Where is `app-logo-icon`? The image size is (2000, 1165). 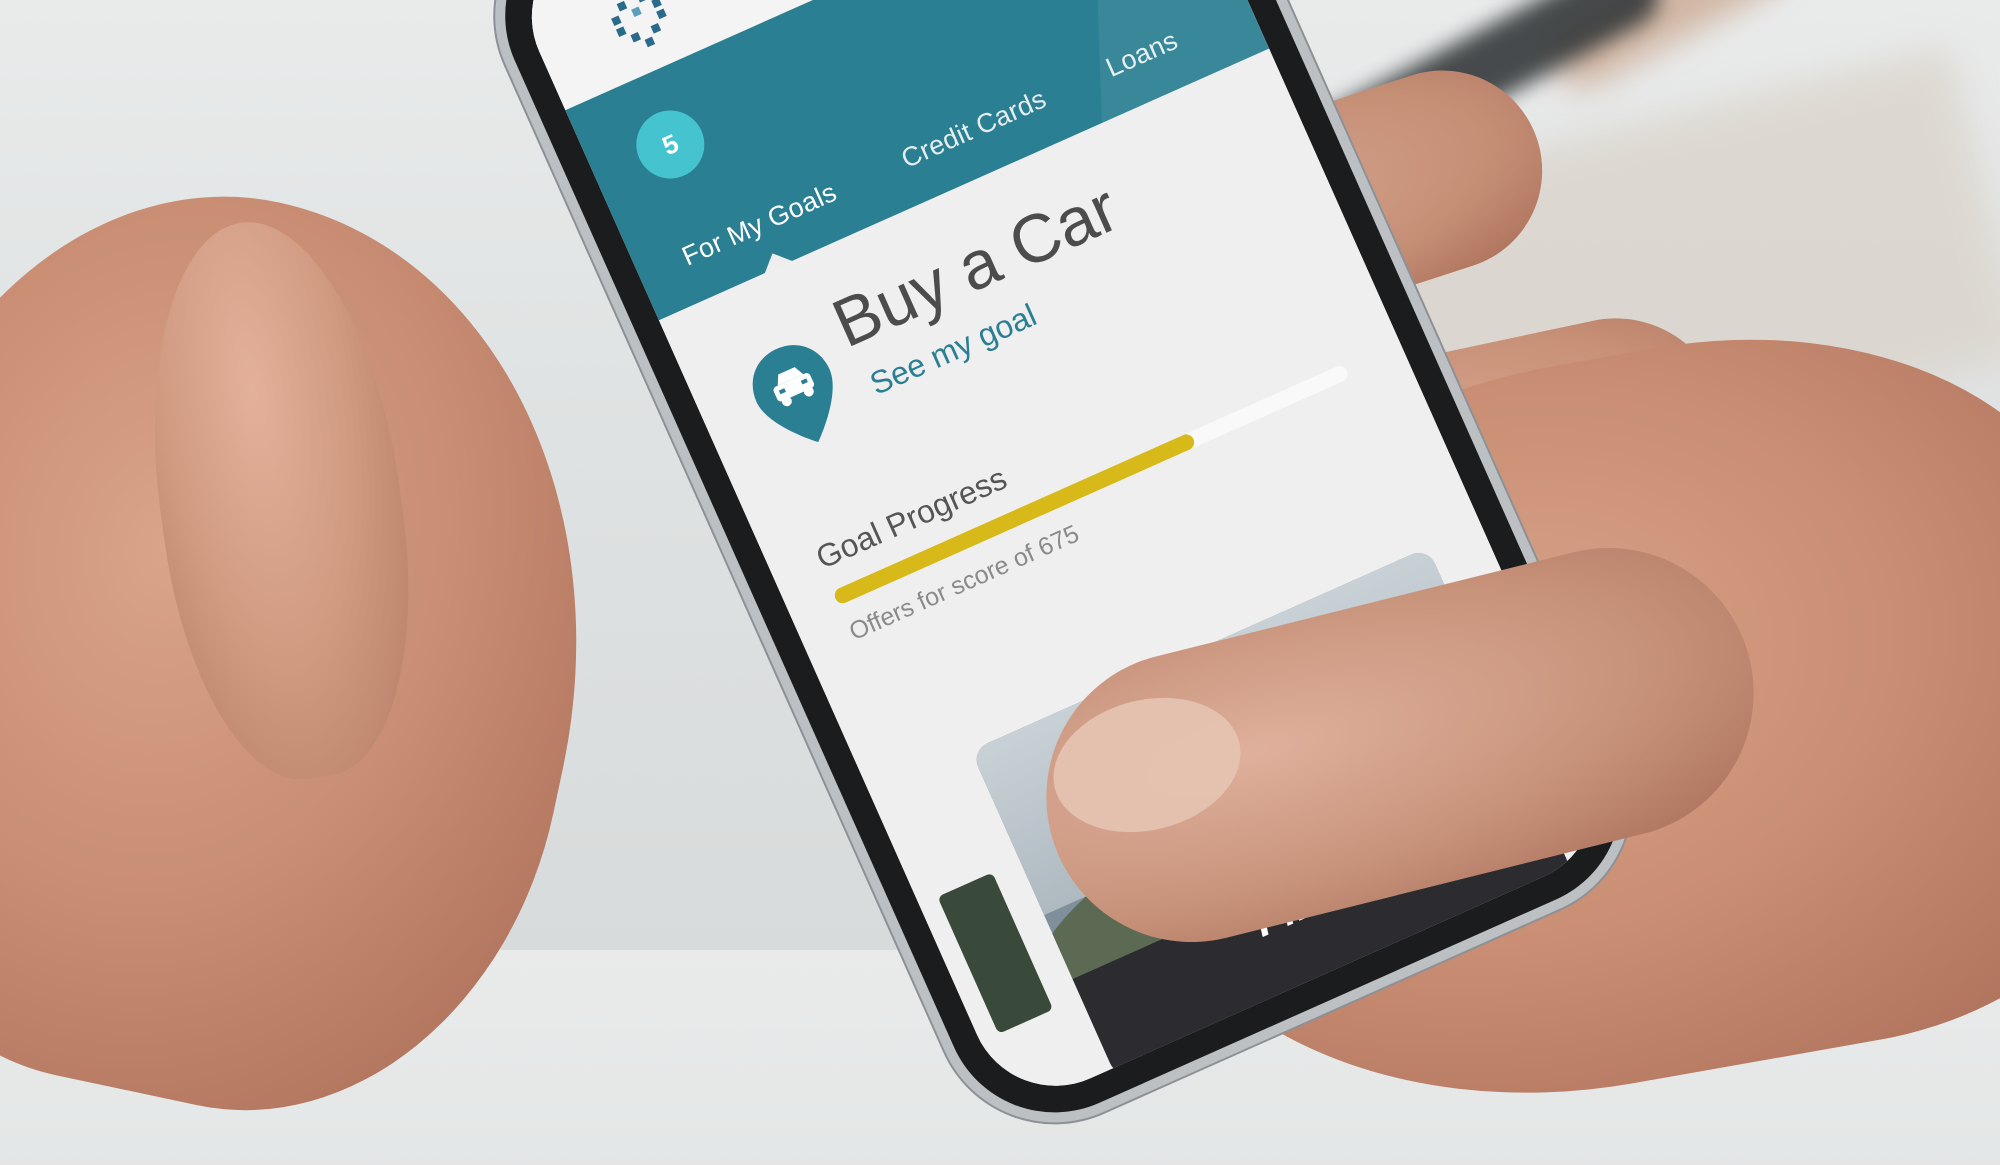 app-logo-icon is located at coordinates (639, 31).